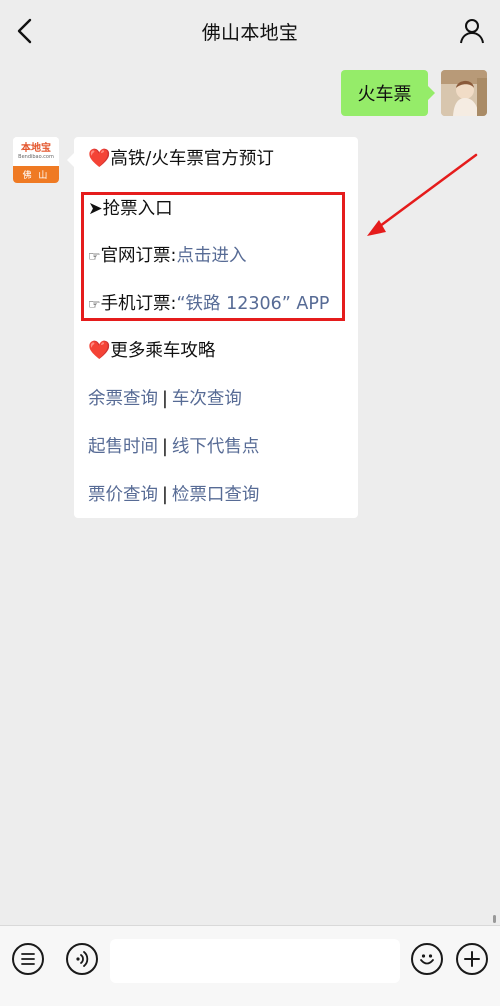  I want to click on list-icon, so click(28, 959).